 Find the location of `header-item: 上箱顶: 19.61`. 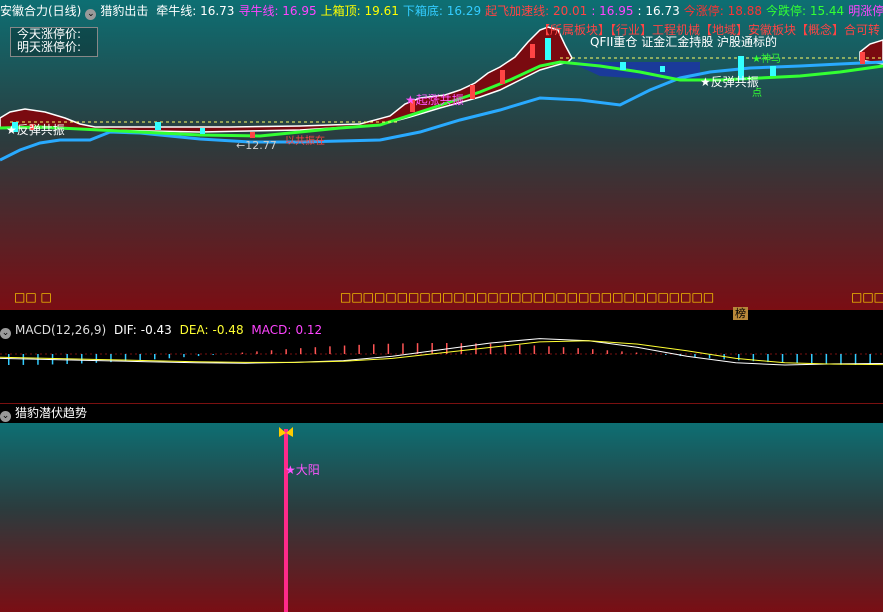

header-item: 上箱顶: 19.61 is located at coordinates (359, 11).